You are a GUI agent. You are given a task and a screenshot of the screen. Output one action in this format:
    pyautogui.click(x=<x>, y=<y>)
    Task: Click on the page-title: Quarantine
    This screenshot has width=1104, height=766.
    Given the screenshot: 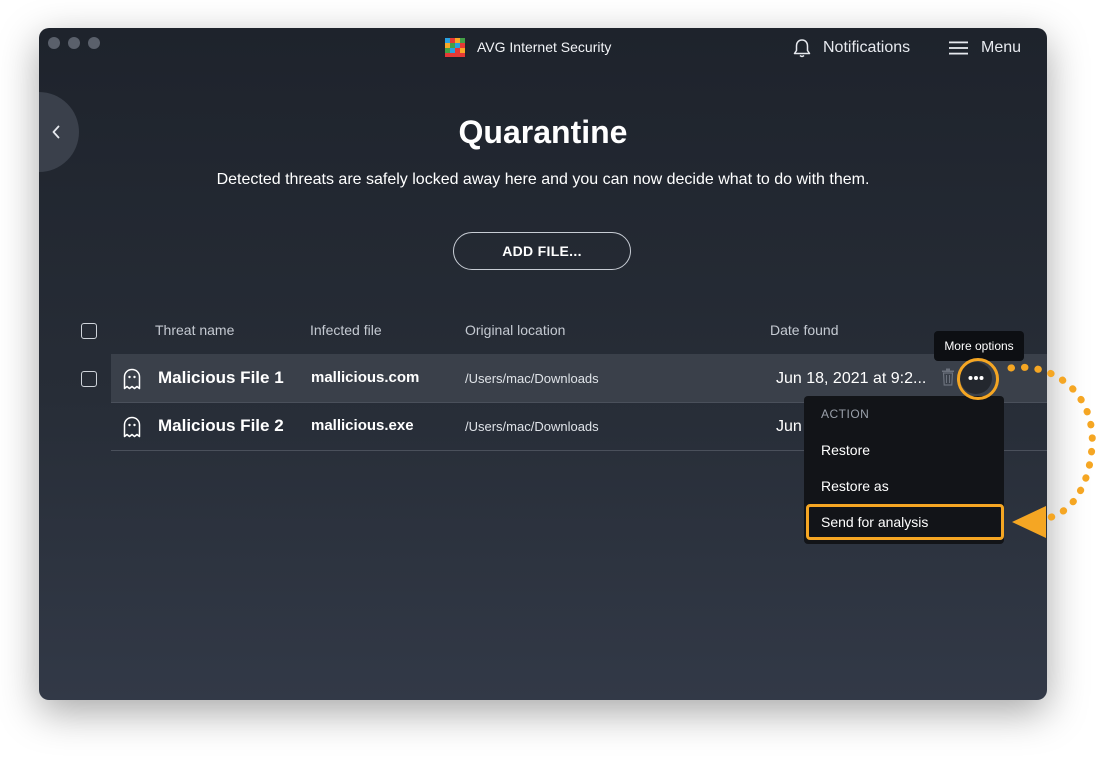 What is the action you would take?
    pyautogui.click(x=543, y=132)
    